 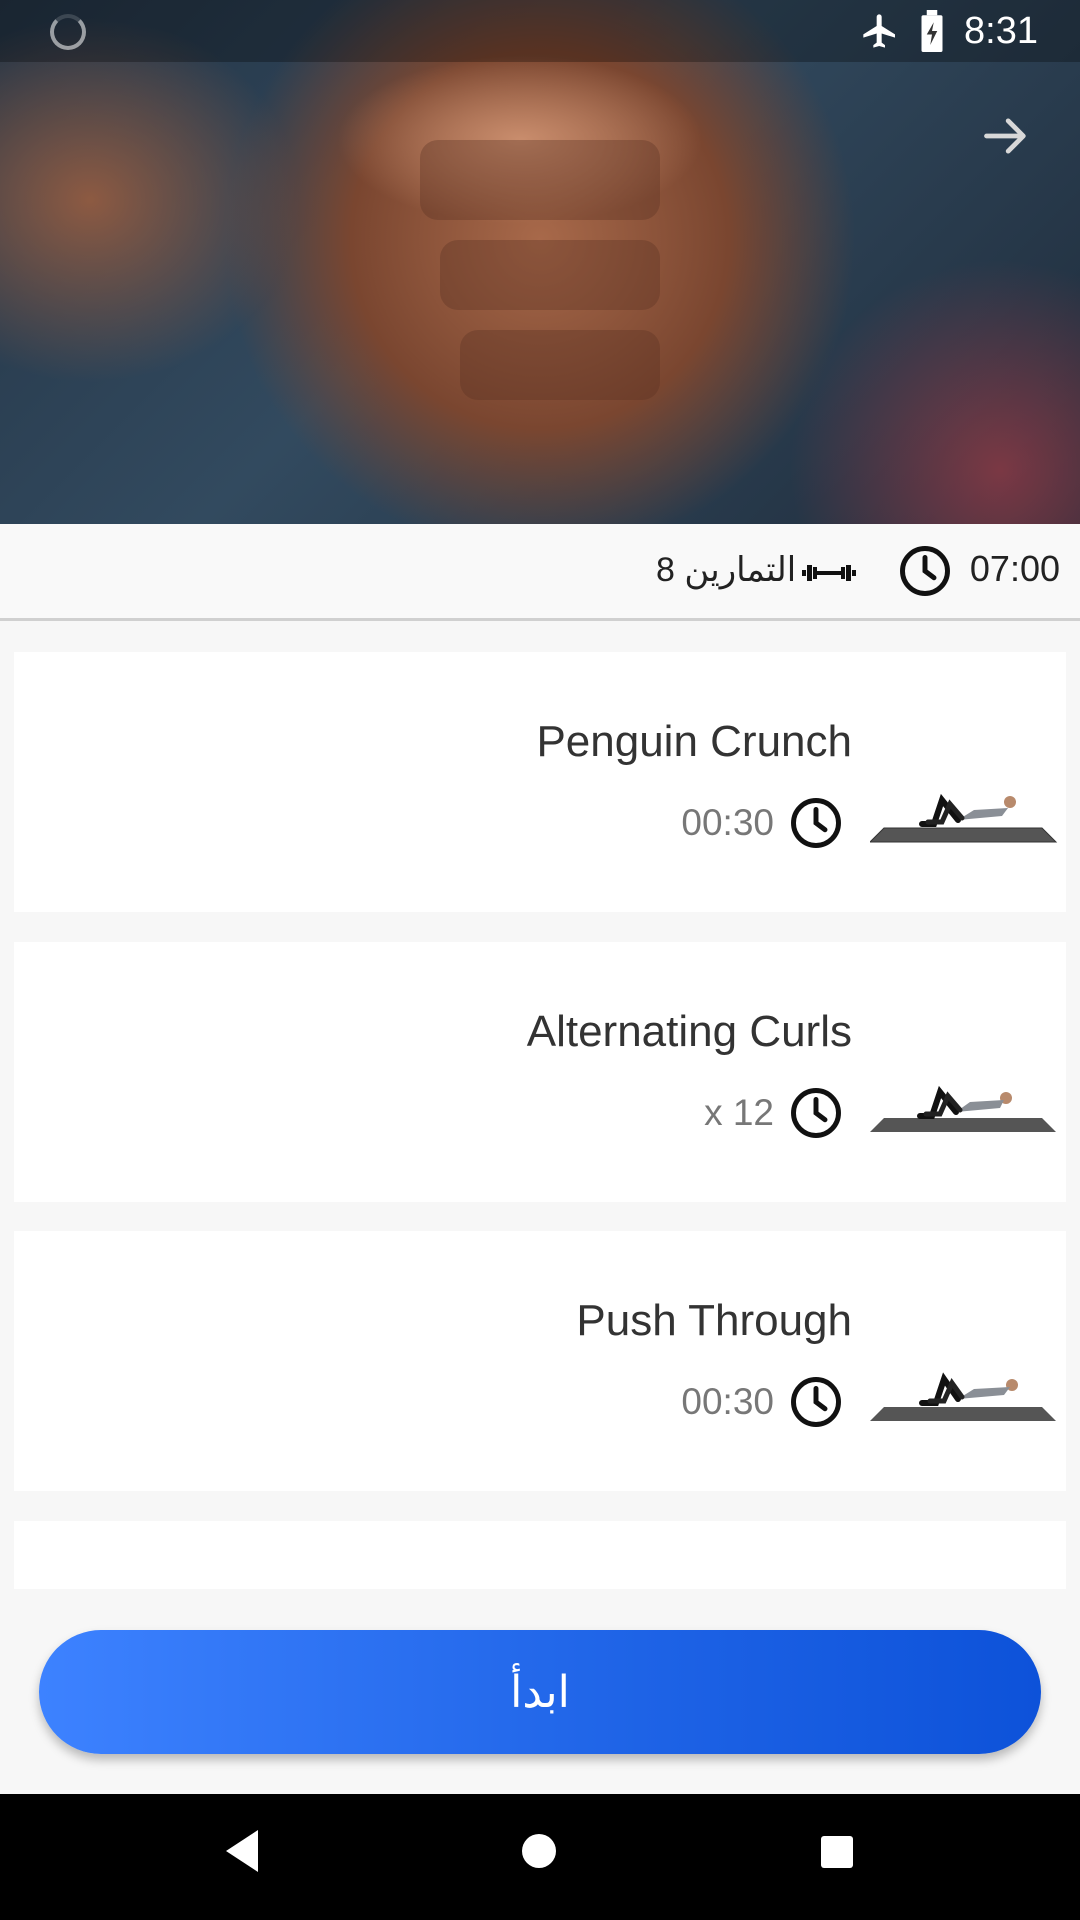 What do you see at coordinates (739, 1112) in the screenshot?
I see `exercise-value: x 12` at bounding box center [739, 1112].